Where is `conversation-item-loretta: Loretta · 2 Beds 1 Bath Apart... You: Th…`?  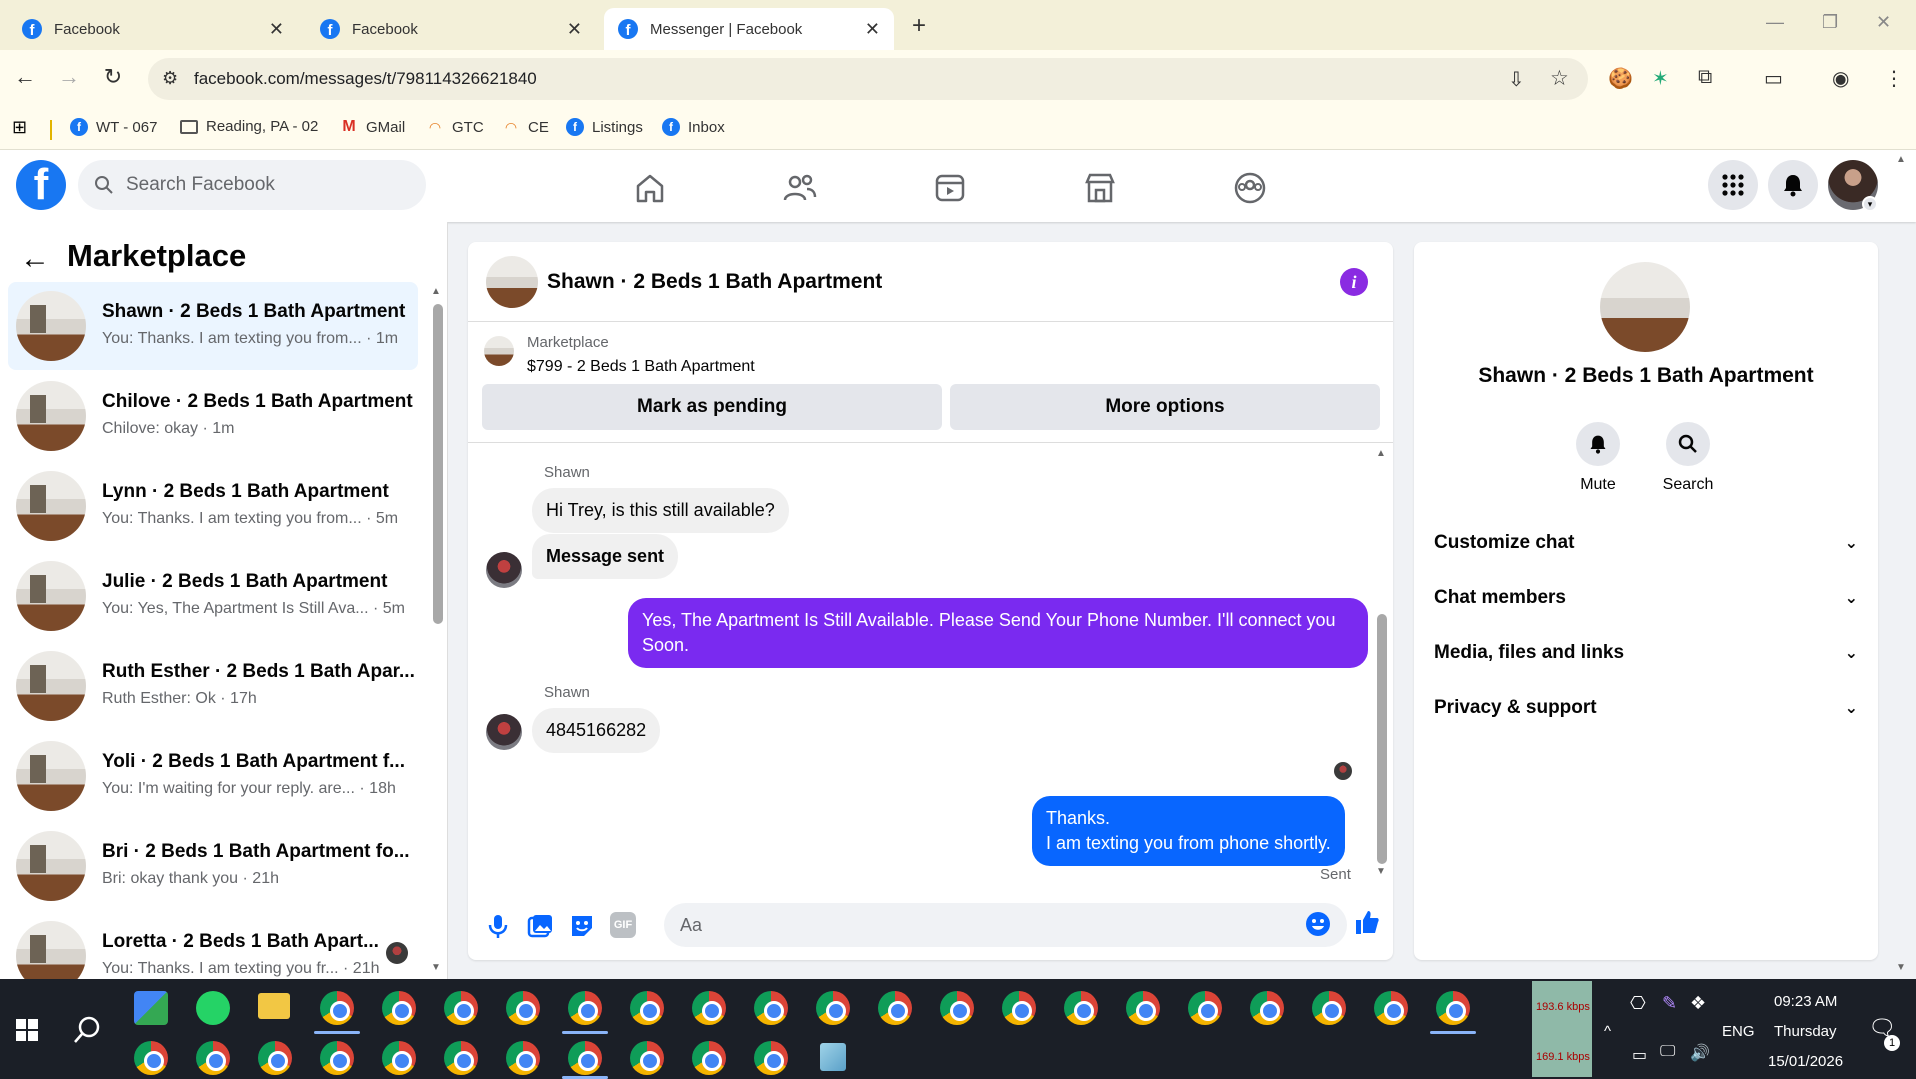
conversation-item-loretta: Loretta · 2 Beds 1 Bath Apart... You: Th… is located at coordinates (213, 945).